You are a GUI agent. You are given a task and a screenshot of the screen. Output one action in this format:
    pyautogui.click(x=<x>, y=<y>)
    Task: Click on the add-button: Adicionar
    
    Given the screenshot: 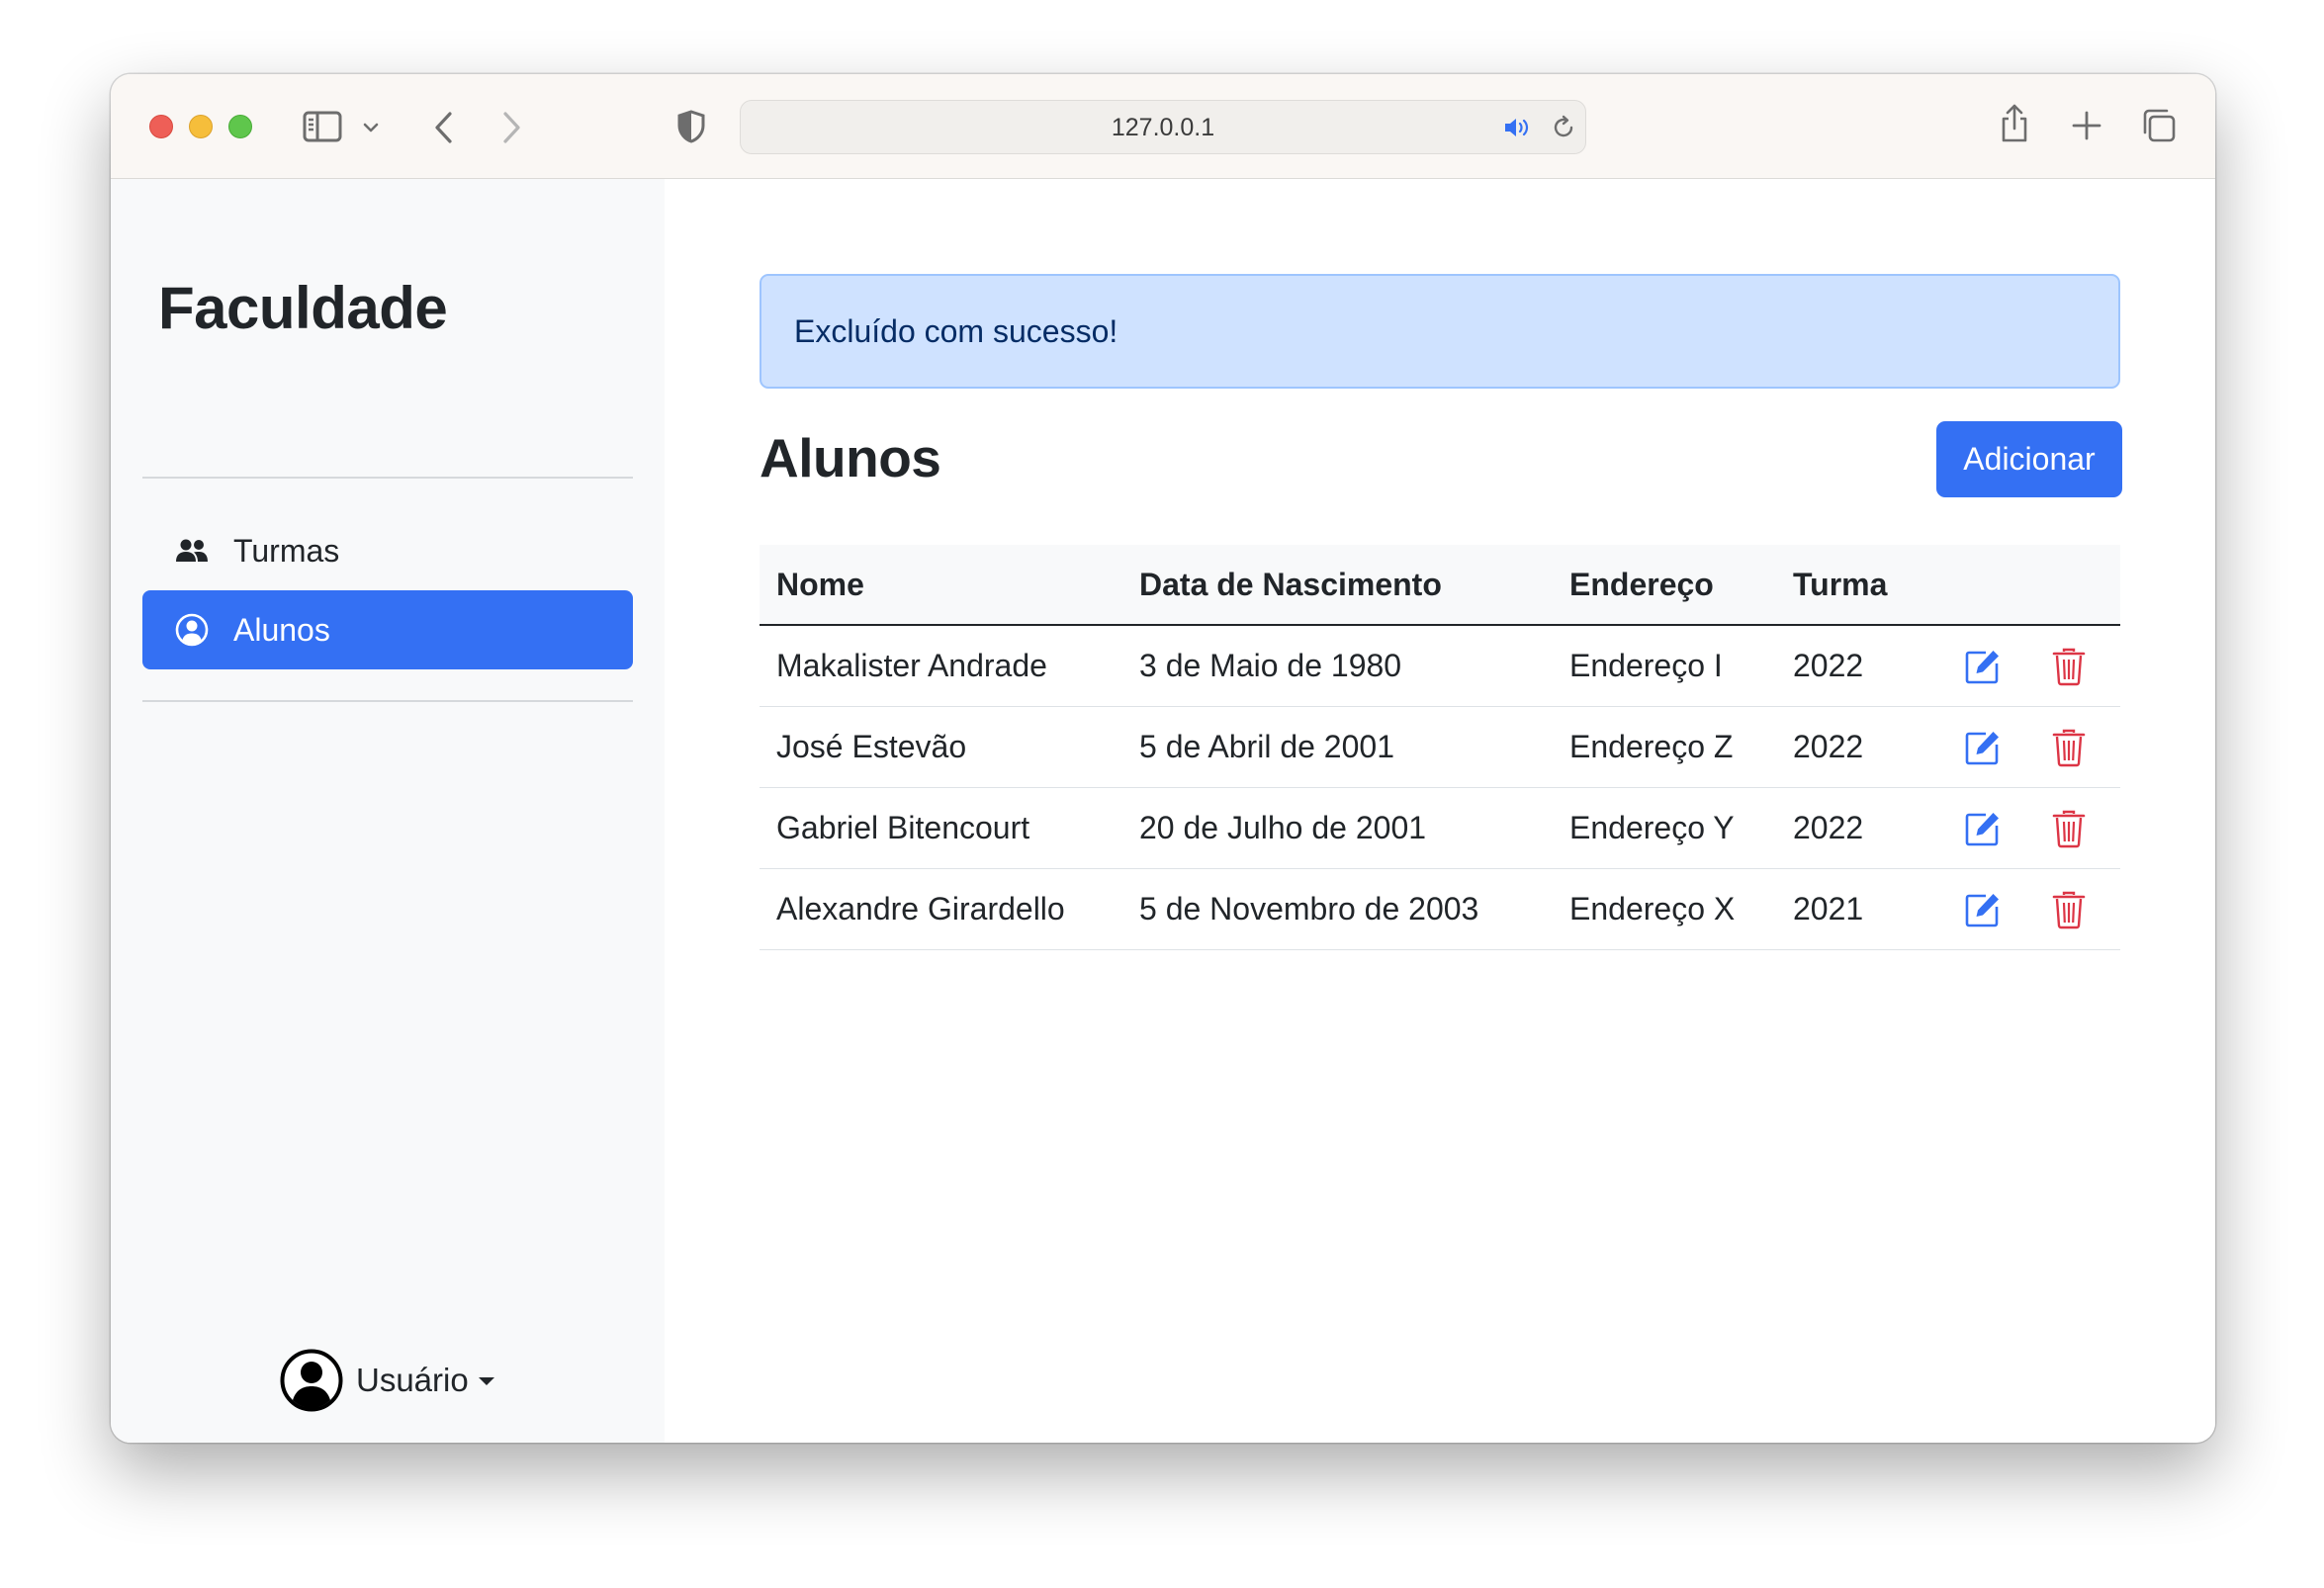 What is the action you would take?
    pyautogui.click(x=2029, y=459)
    